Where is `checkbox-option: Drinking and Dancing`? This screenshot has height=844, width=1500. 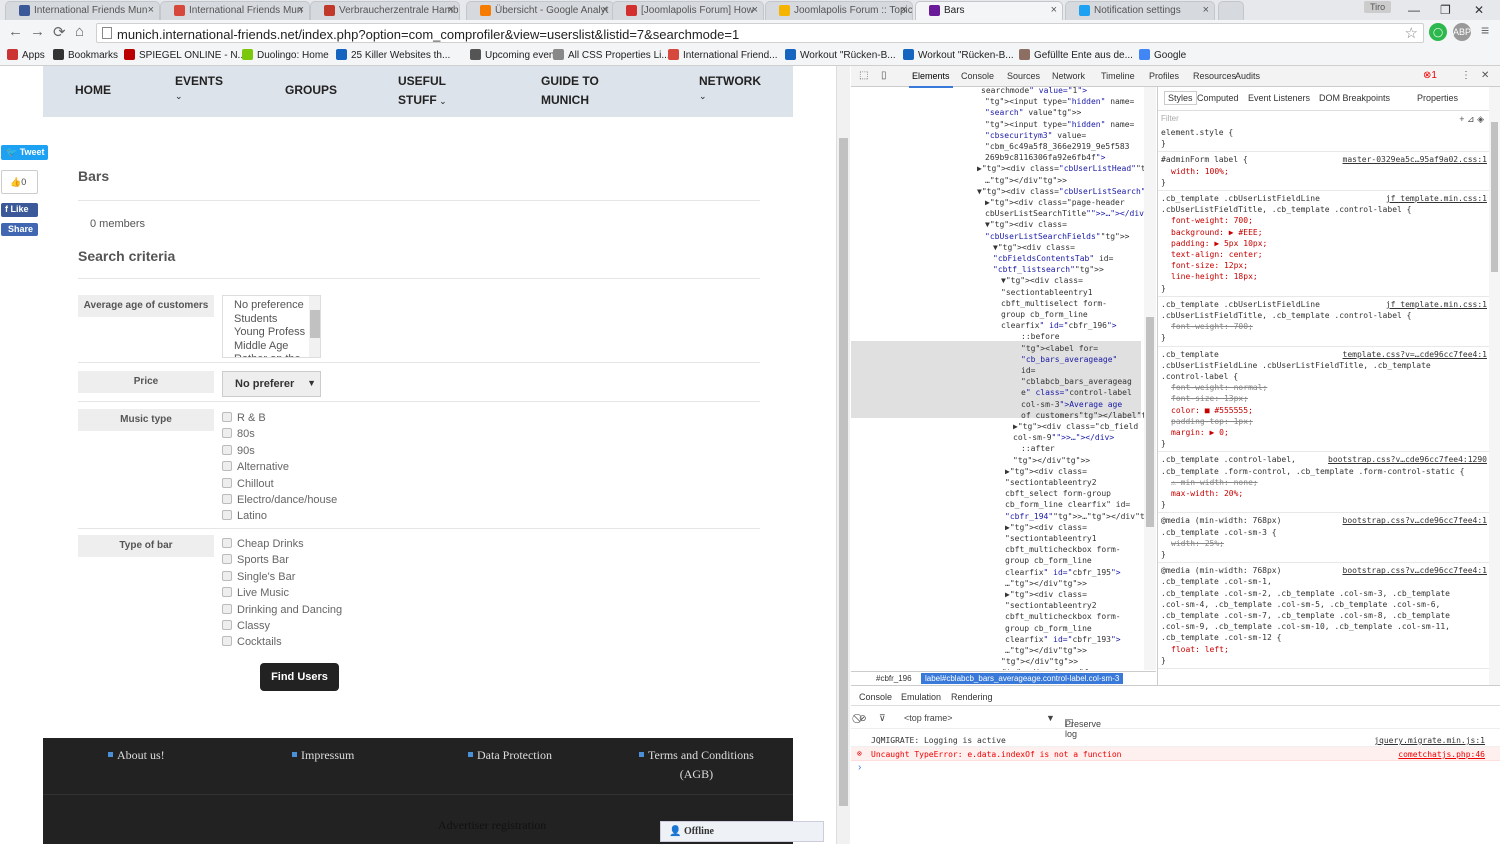
checkbox-option: Drinking and Dancing is located at coordinates (282, 610).